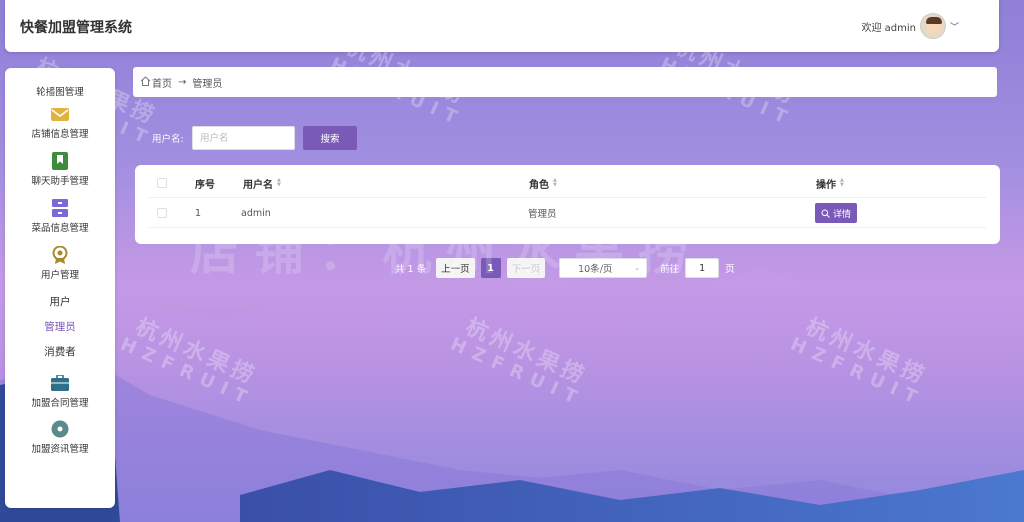 The image size is (1024, 522). I want to click on envelope-icon, so click(60, 114).